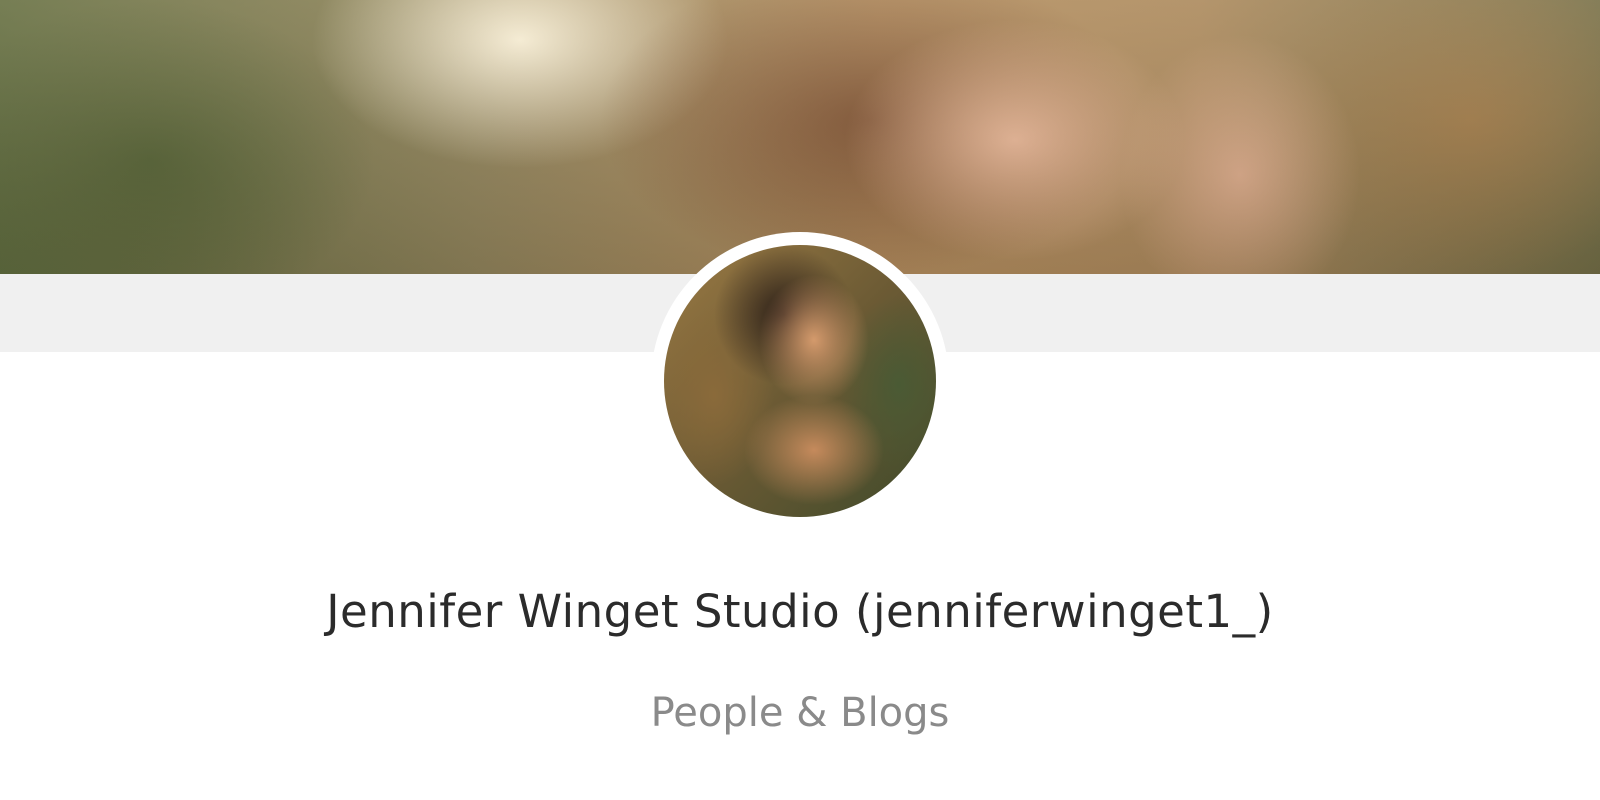 Image resolution: width=1600 pixels, height=800 pixels. I want to click on channel-category: People & Blogs, so click(800, 713).